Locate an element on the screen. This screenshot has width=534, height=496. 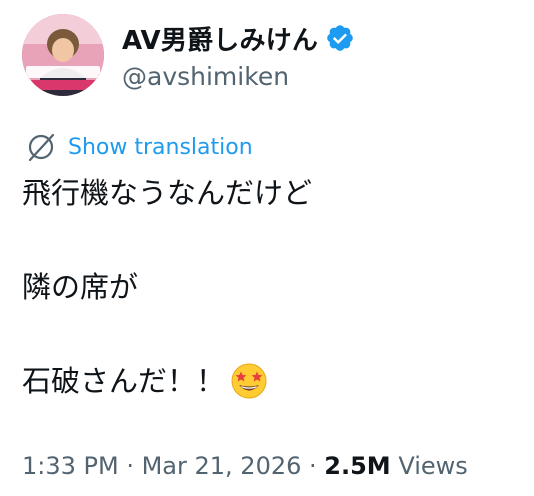
avatar is located at coordinates (63, 55).